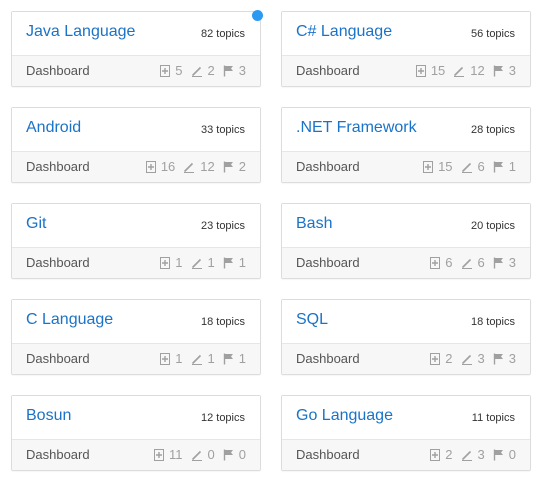  I want to click on topic-count: 12 topics, so click(222, 418).